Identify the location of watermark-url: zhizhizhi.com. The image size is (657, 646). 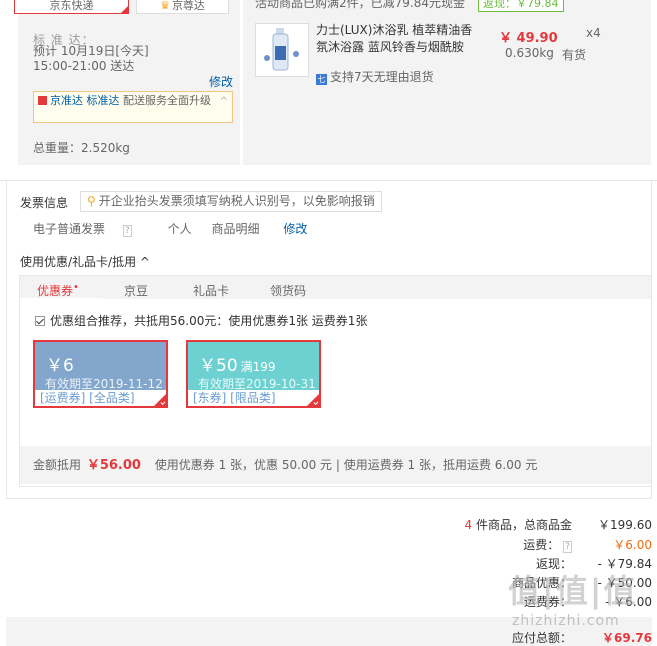
(566, 621).